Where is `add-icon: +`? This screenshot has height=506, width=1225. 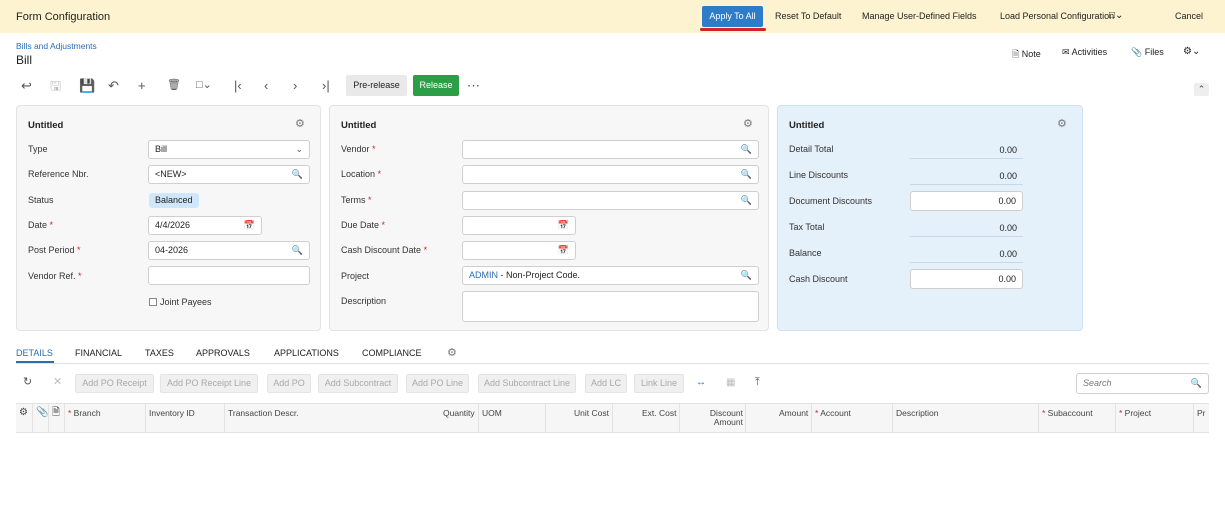
add-icon: + is located at coordinates (142, 85).